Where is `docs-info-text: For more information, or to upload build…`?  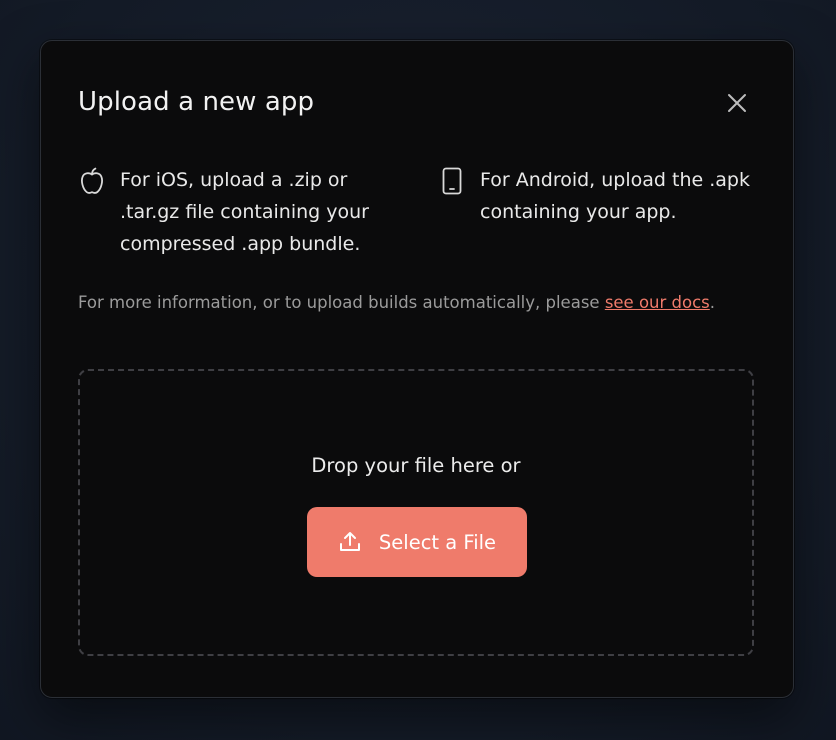
docs-info-text: For more information, or to upload build… is located at coordinates (403, 303).